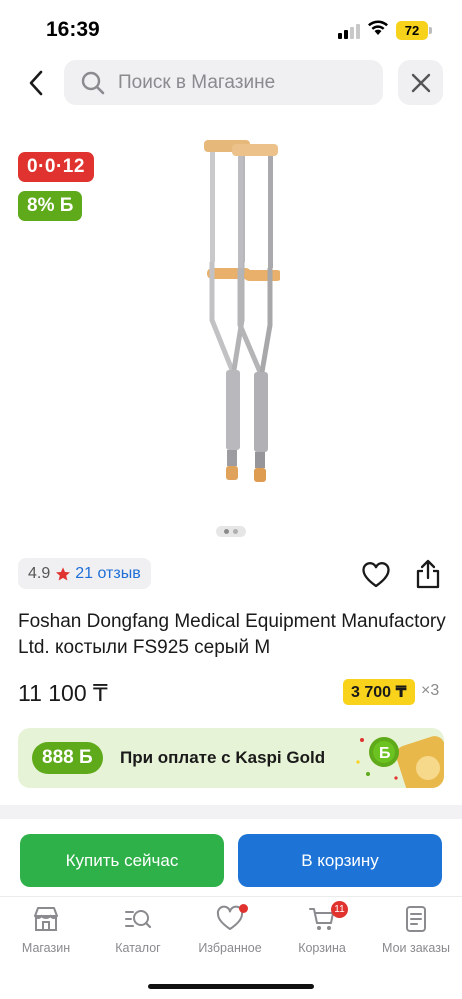 Image resolution: width=462 pixels, height=999 pixels. Describe the element at coordinates (50, 206) in the screenshot. I see `bonus-badge: 8% Б` at that location.